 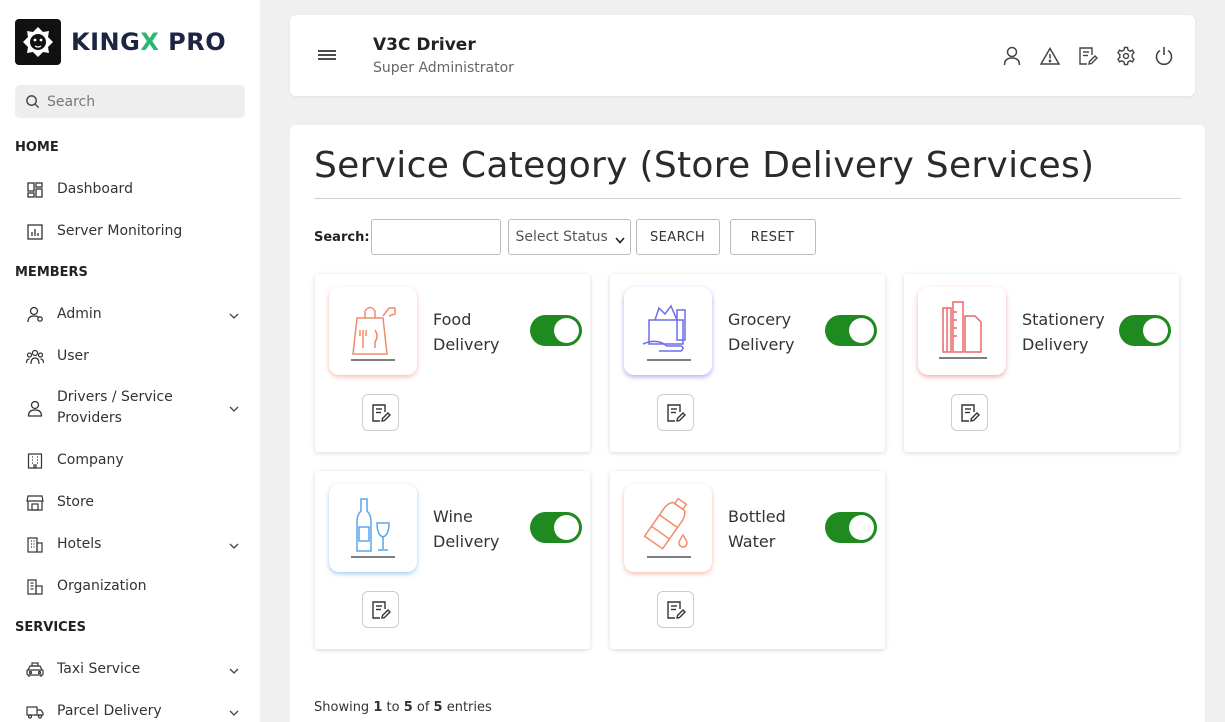 I want to click on service-card-name: Bottled Water, so click(x=757, y=529).